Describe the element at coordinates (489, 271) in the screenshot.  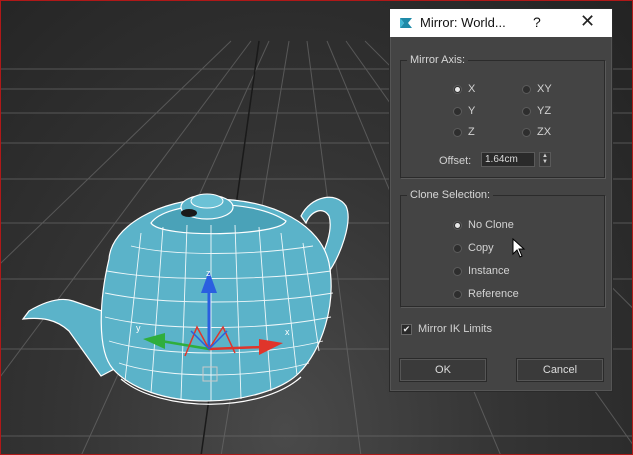
I see `radio-label: Instance` at that location.